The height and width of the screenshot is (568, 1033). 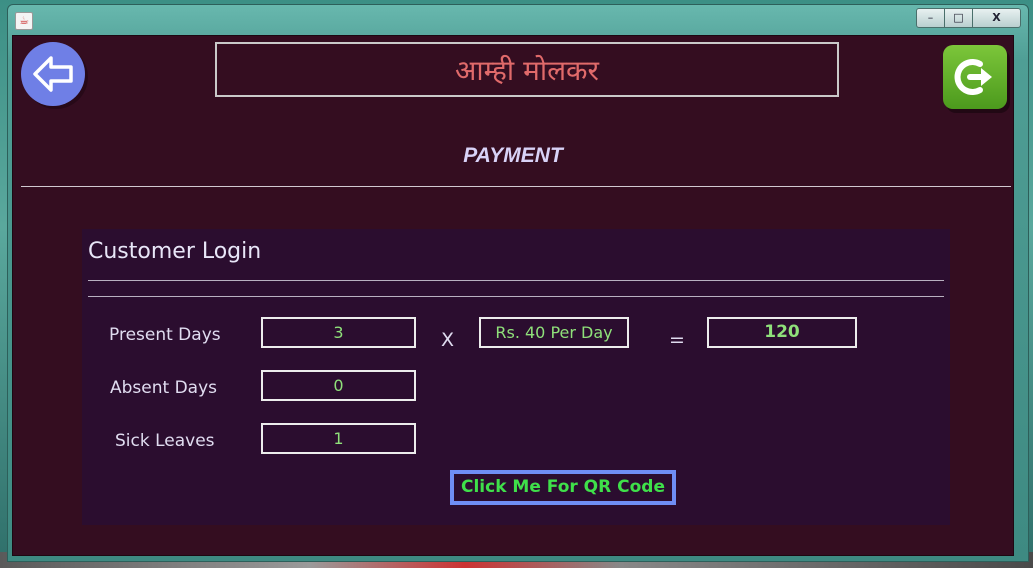 I want to click on java-icon: ☕, so click(x=24, y=21).